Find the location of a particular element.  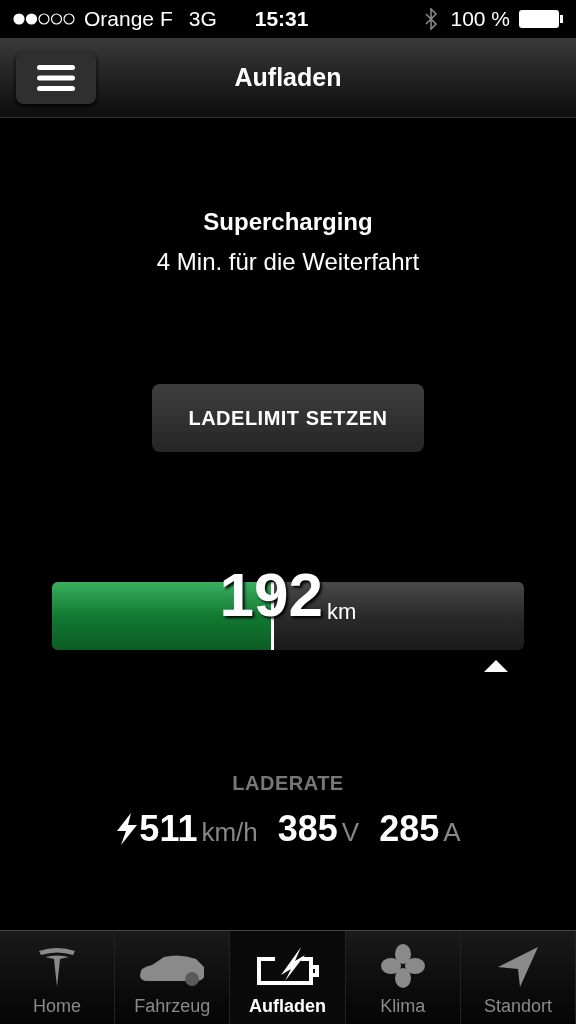

page-title: Aufladen is located at coordinates (288, 77).